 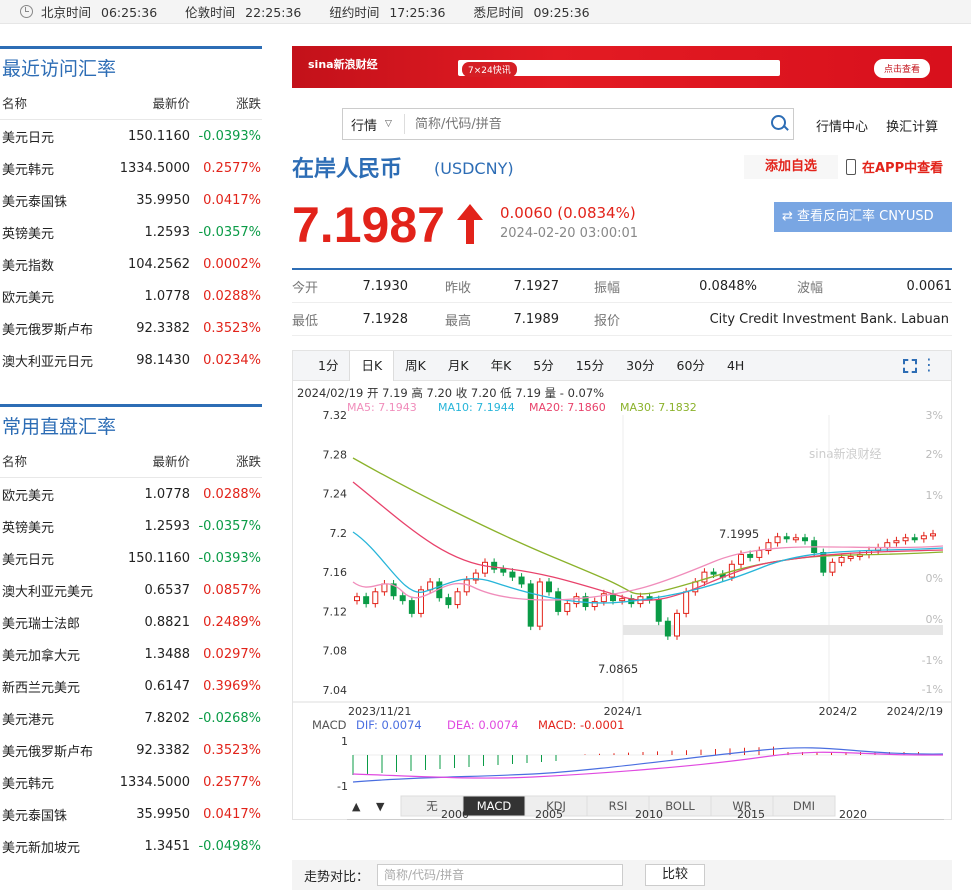 I want to click on rate-row: 澳大利亚元美元 0.6537 0.0857%, so click(x=131, y=590).